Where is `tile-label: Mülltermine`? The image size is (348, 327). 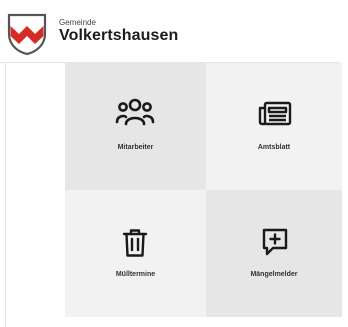 tile-label: Mülltermine is located at coordinates (135, 274).